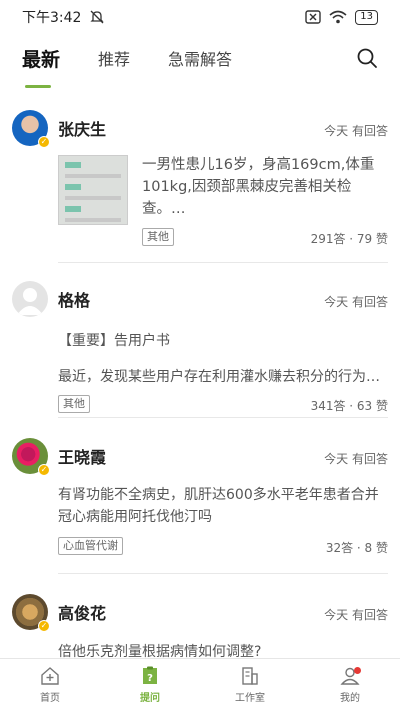 Image resolution: width=400 pixels, height=711 pixels. I want to click on user-name: 高俊花, so click(82, 612).